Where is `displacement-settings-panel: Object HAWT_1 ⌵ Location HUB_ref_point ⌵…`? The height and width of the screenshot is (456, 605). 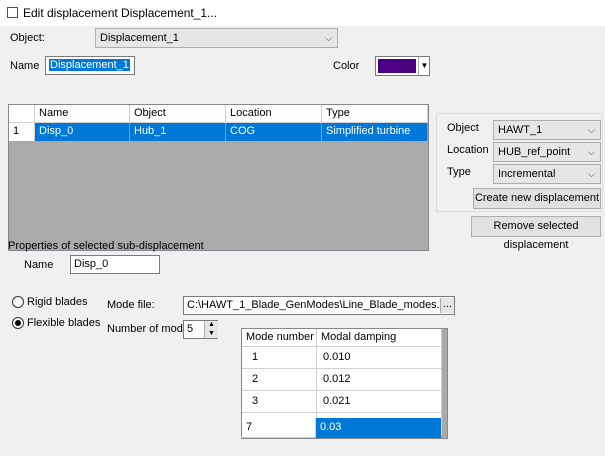
displacement-settings-panel: Object HAWT_1 ⌵ Location HUB_ref_point ⌵… is located at coordinates (519, 162).